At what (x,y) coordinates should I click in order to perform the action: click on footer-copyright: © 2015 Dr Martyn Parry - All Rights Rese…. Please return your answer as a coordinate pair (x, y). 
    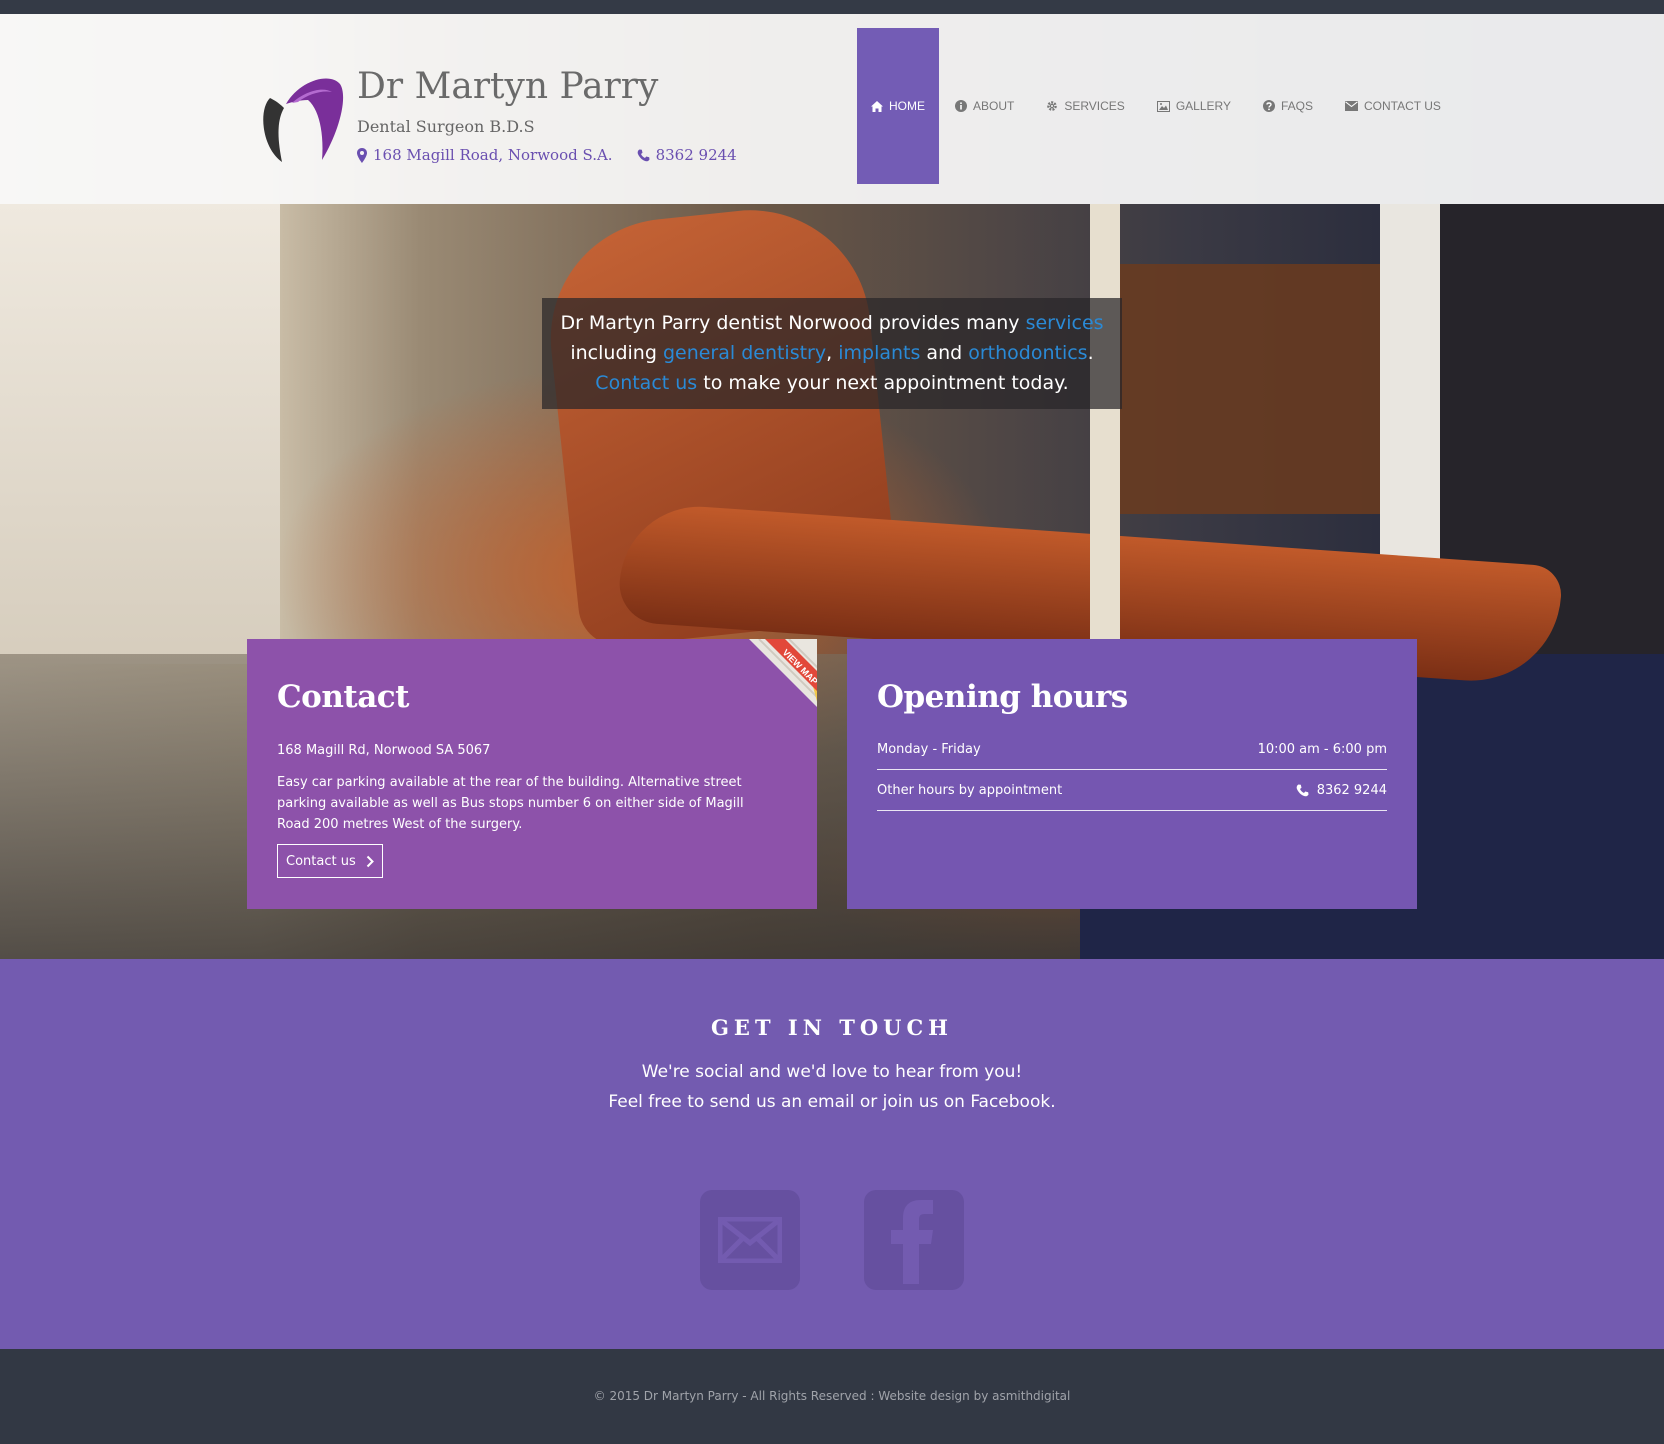
    Looking at the image, I should click on (832, 1396).